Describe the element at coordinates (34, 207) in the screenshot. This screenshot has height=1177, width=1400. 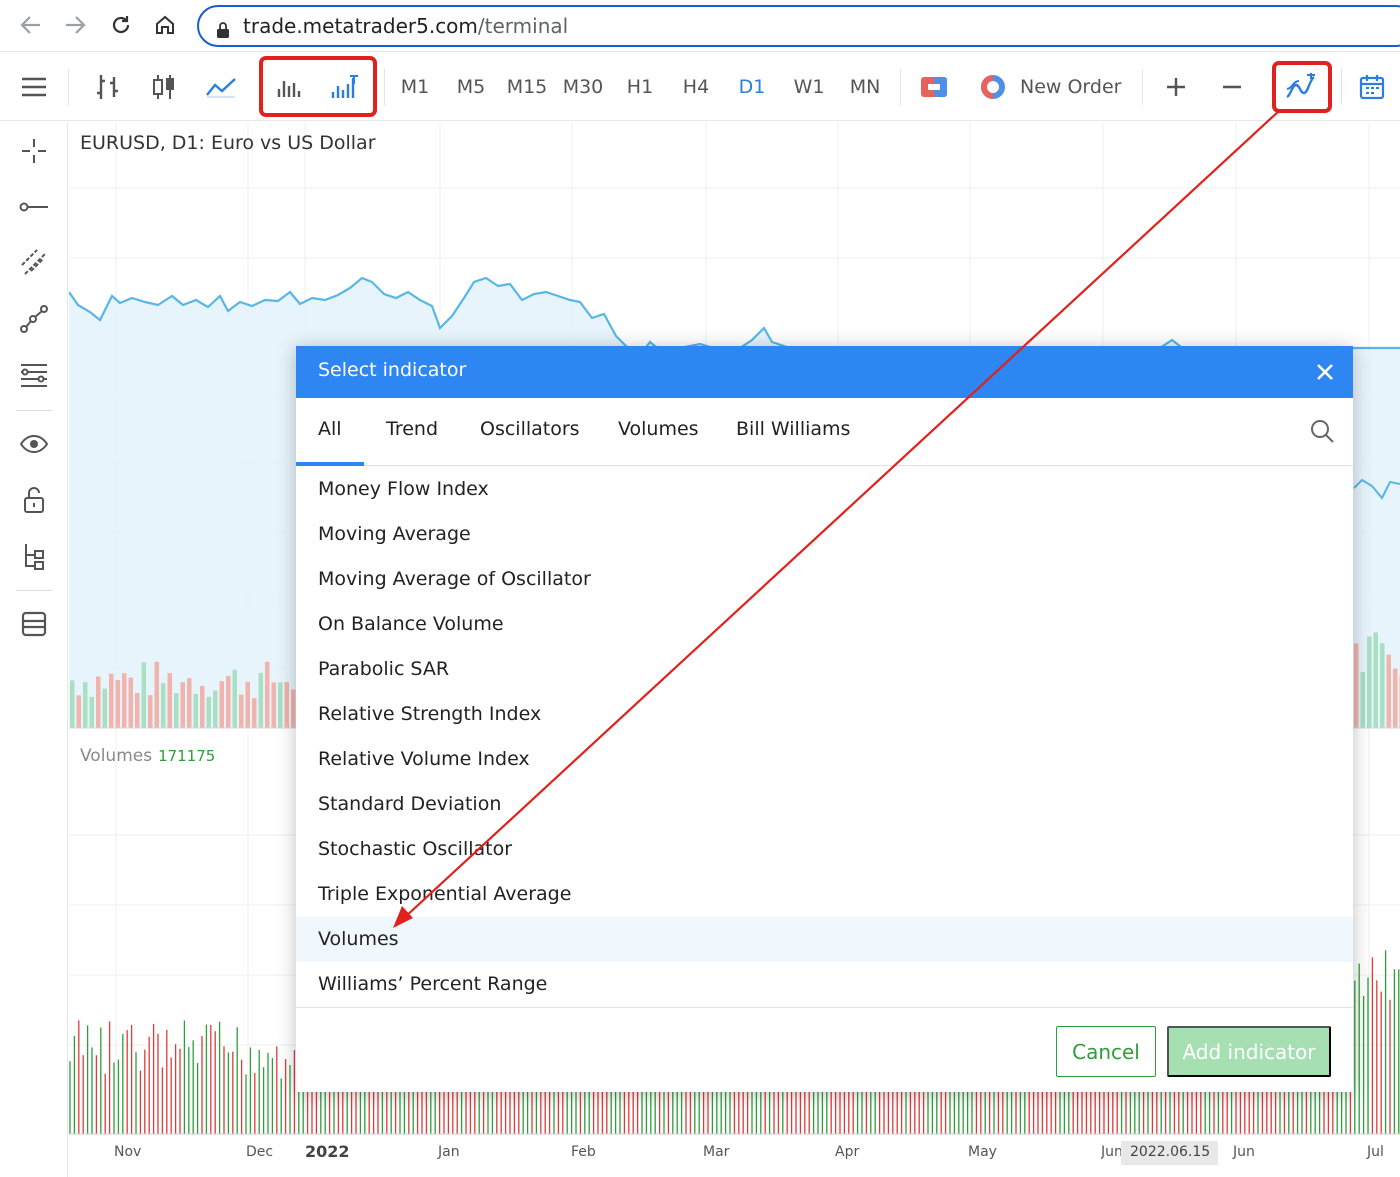
I see `horizontal-line-icon` at that location.